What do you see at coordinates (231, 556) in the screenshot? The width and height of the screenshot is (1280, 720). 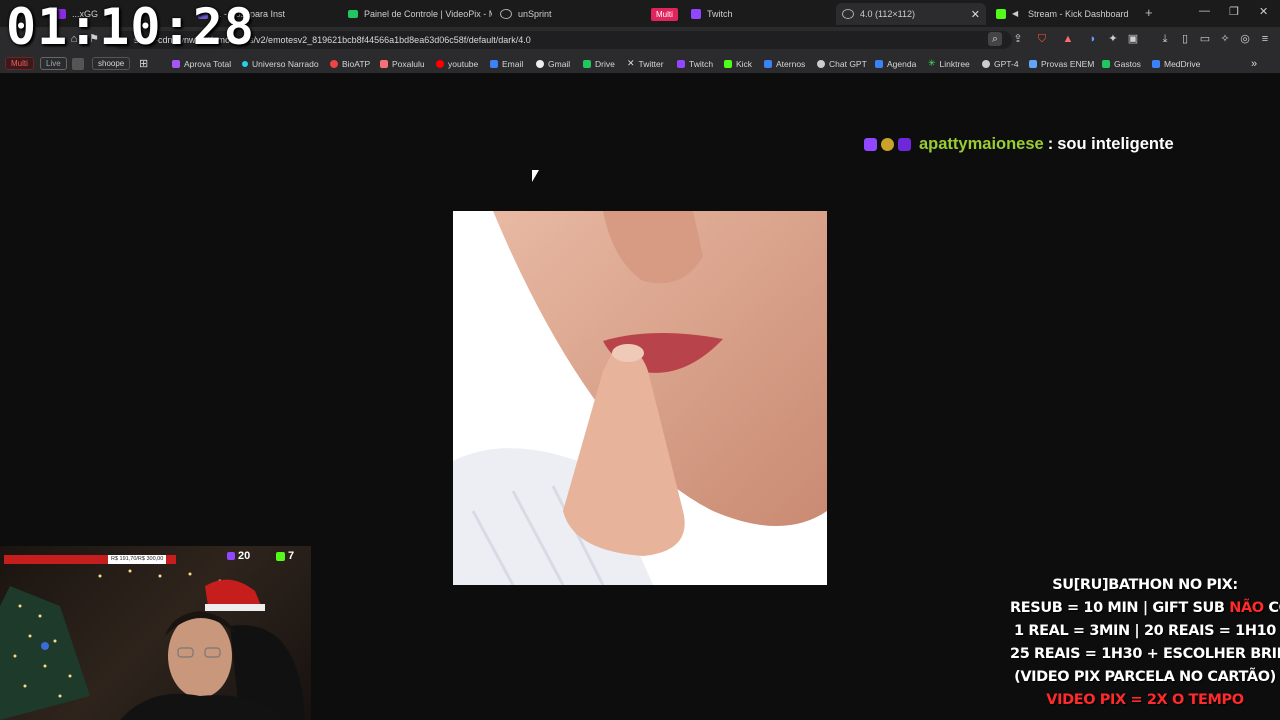 I see `twitch-count-icon` at bounding box center [231, 556].